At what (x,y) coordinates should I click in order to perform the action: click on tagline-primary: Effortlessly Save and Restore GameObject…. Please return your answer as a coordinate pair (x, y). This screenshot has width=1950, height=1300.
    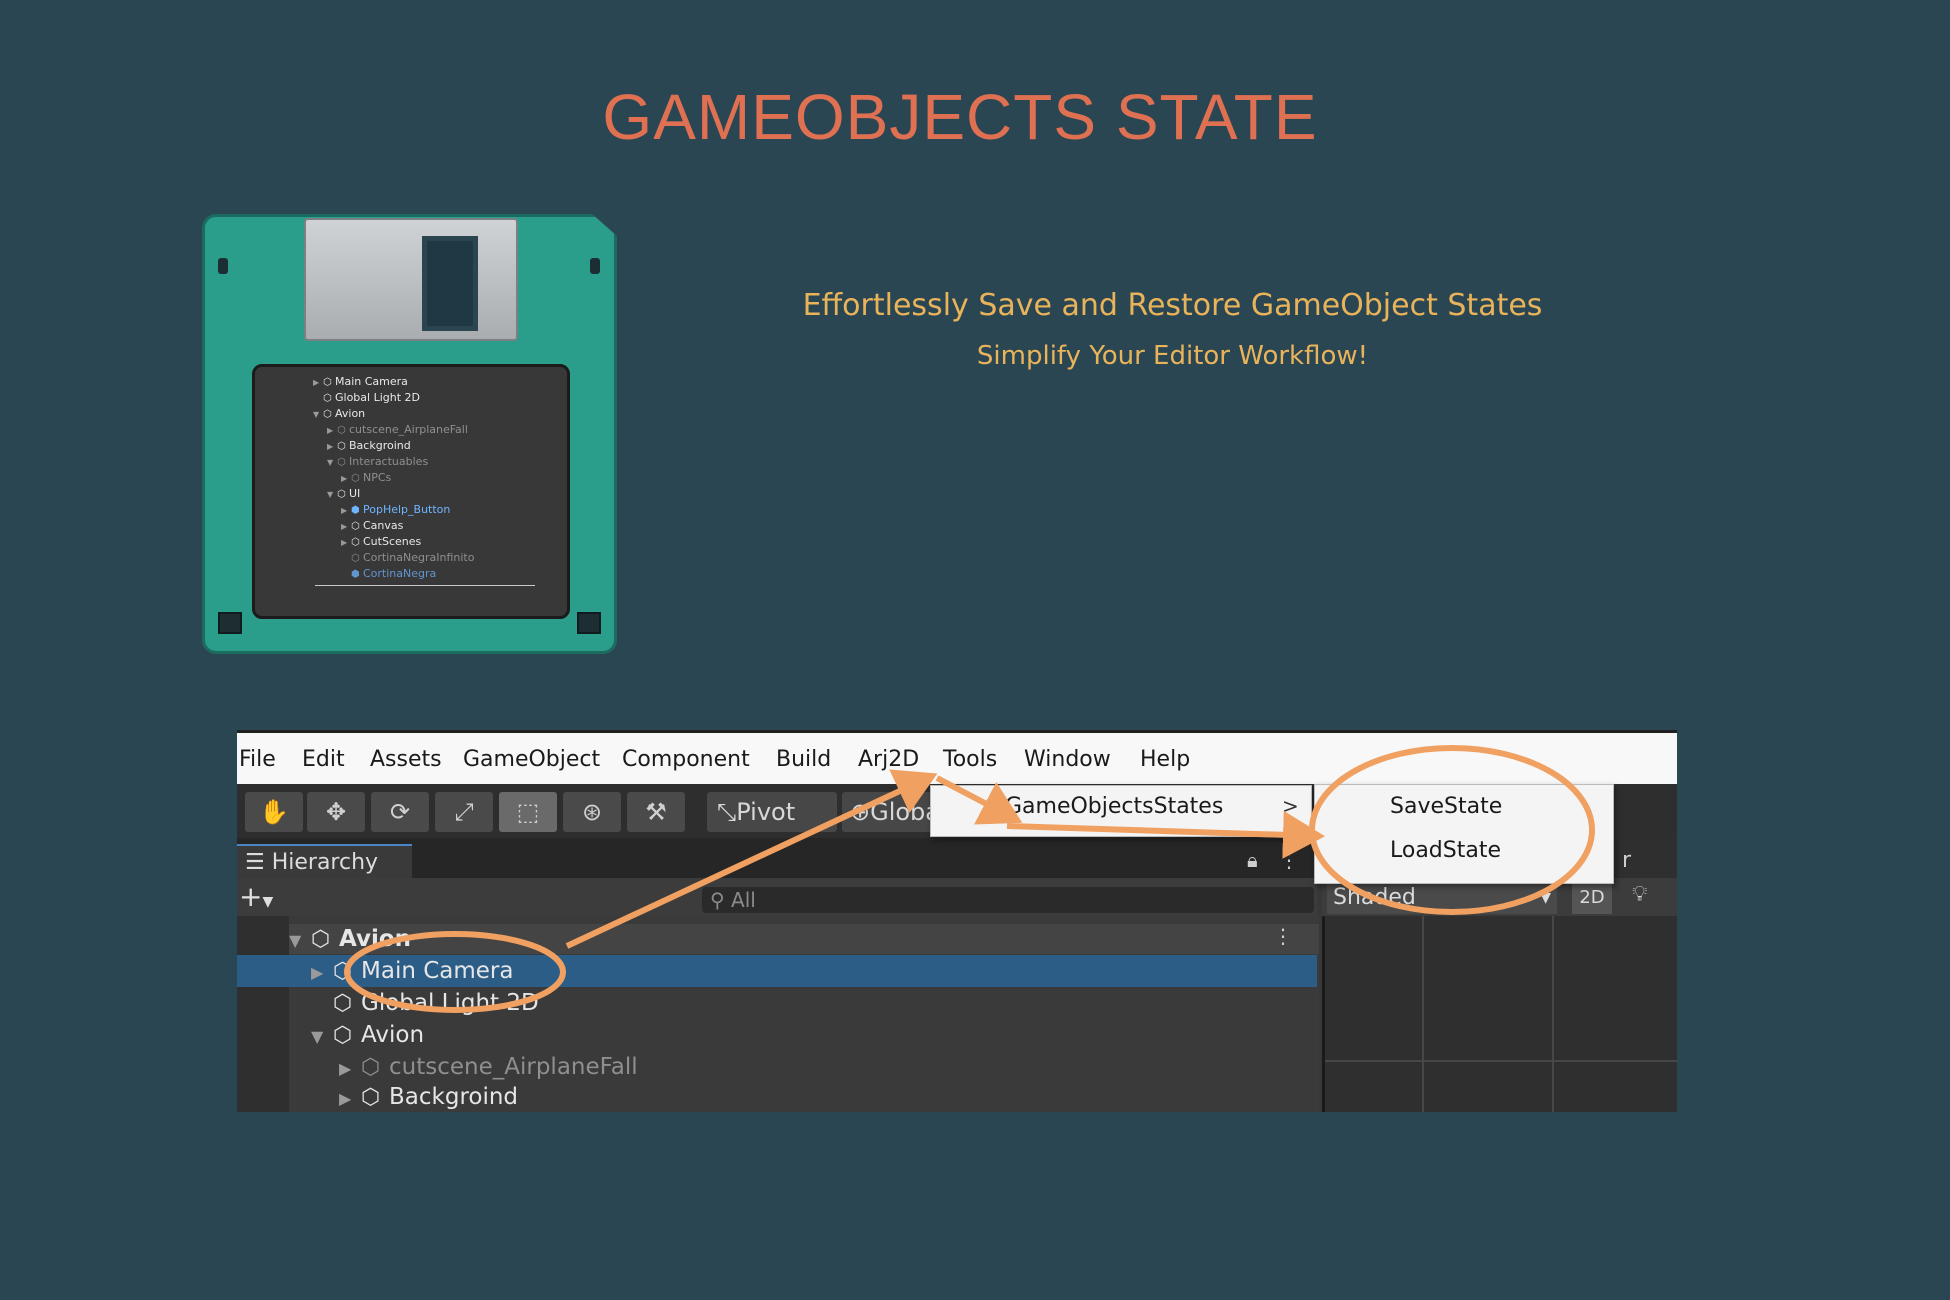
    Looking at the image, I should click on (1172, 305).